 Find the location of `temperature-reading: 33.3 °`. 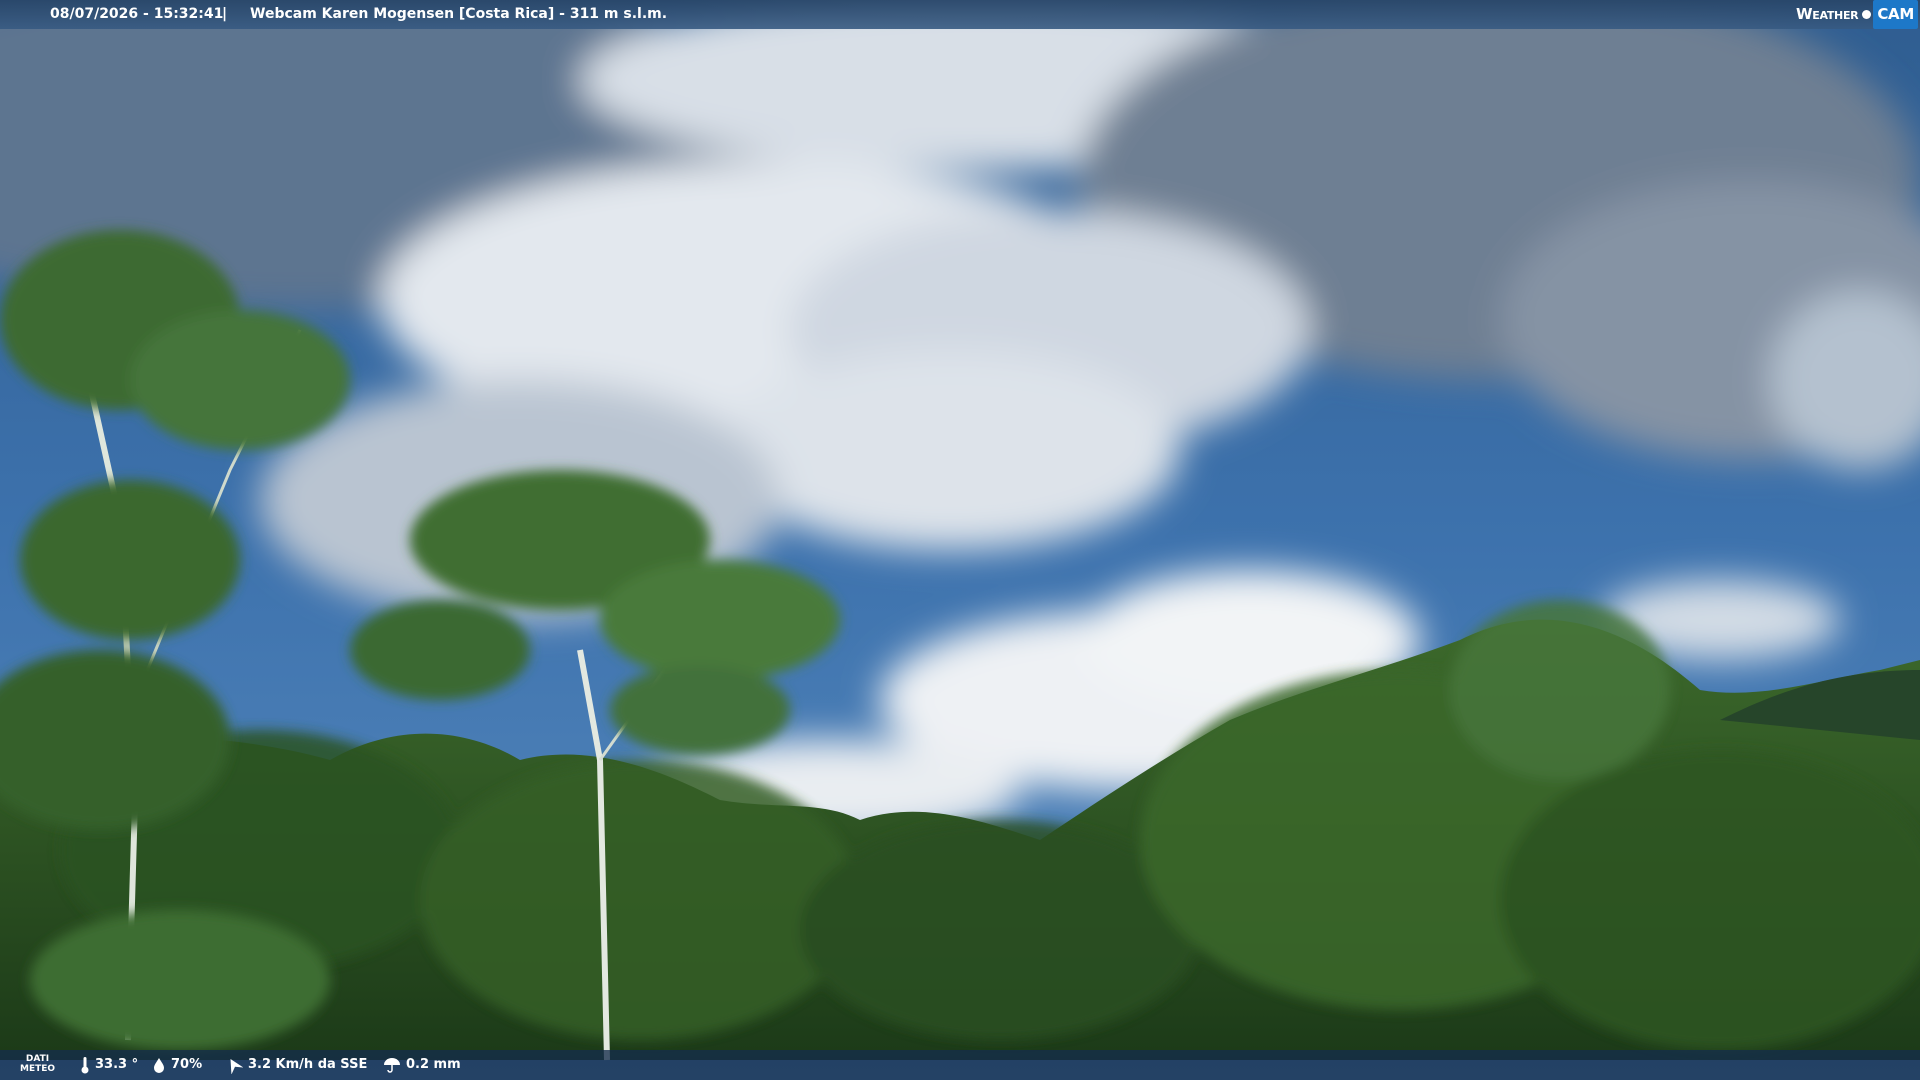

temperature-reading: 33.3 ° is located at coordinates (109, 1065).